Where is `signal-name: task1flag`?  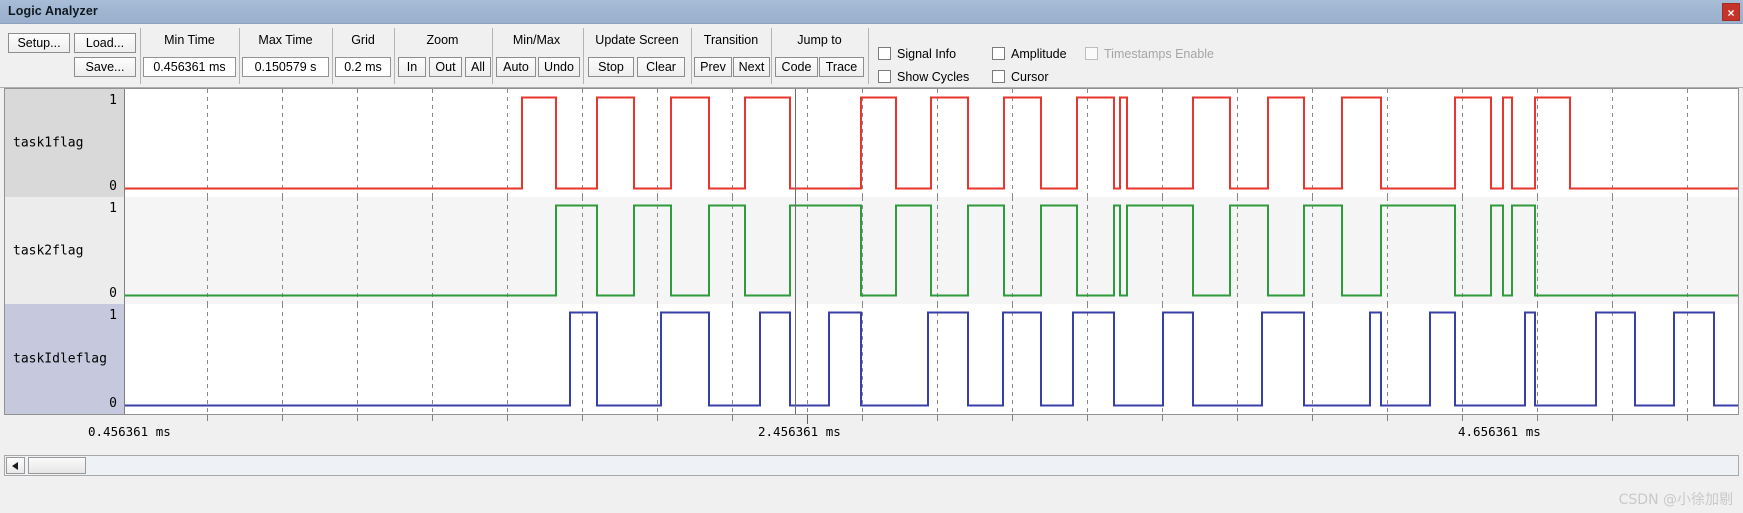
signal-name: task1flag is located at coordinates (48, 143).